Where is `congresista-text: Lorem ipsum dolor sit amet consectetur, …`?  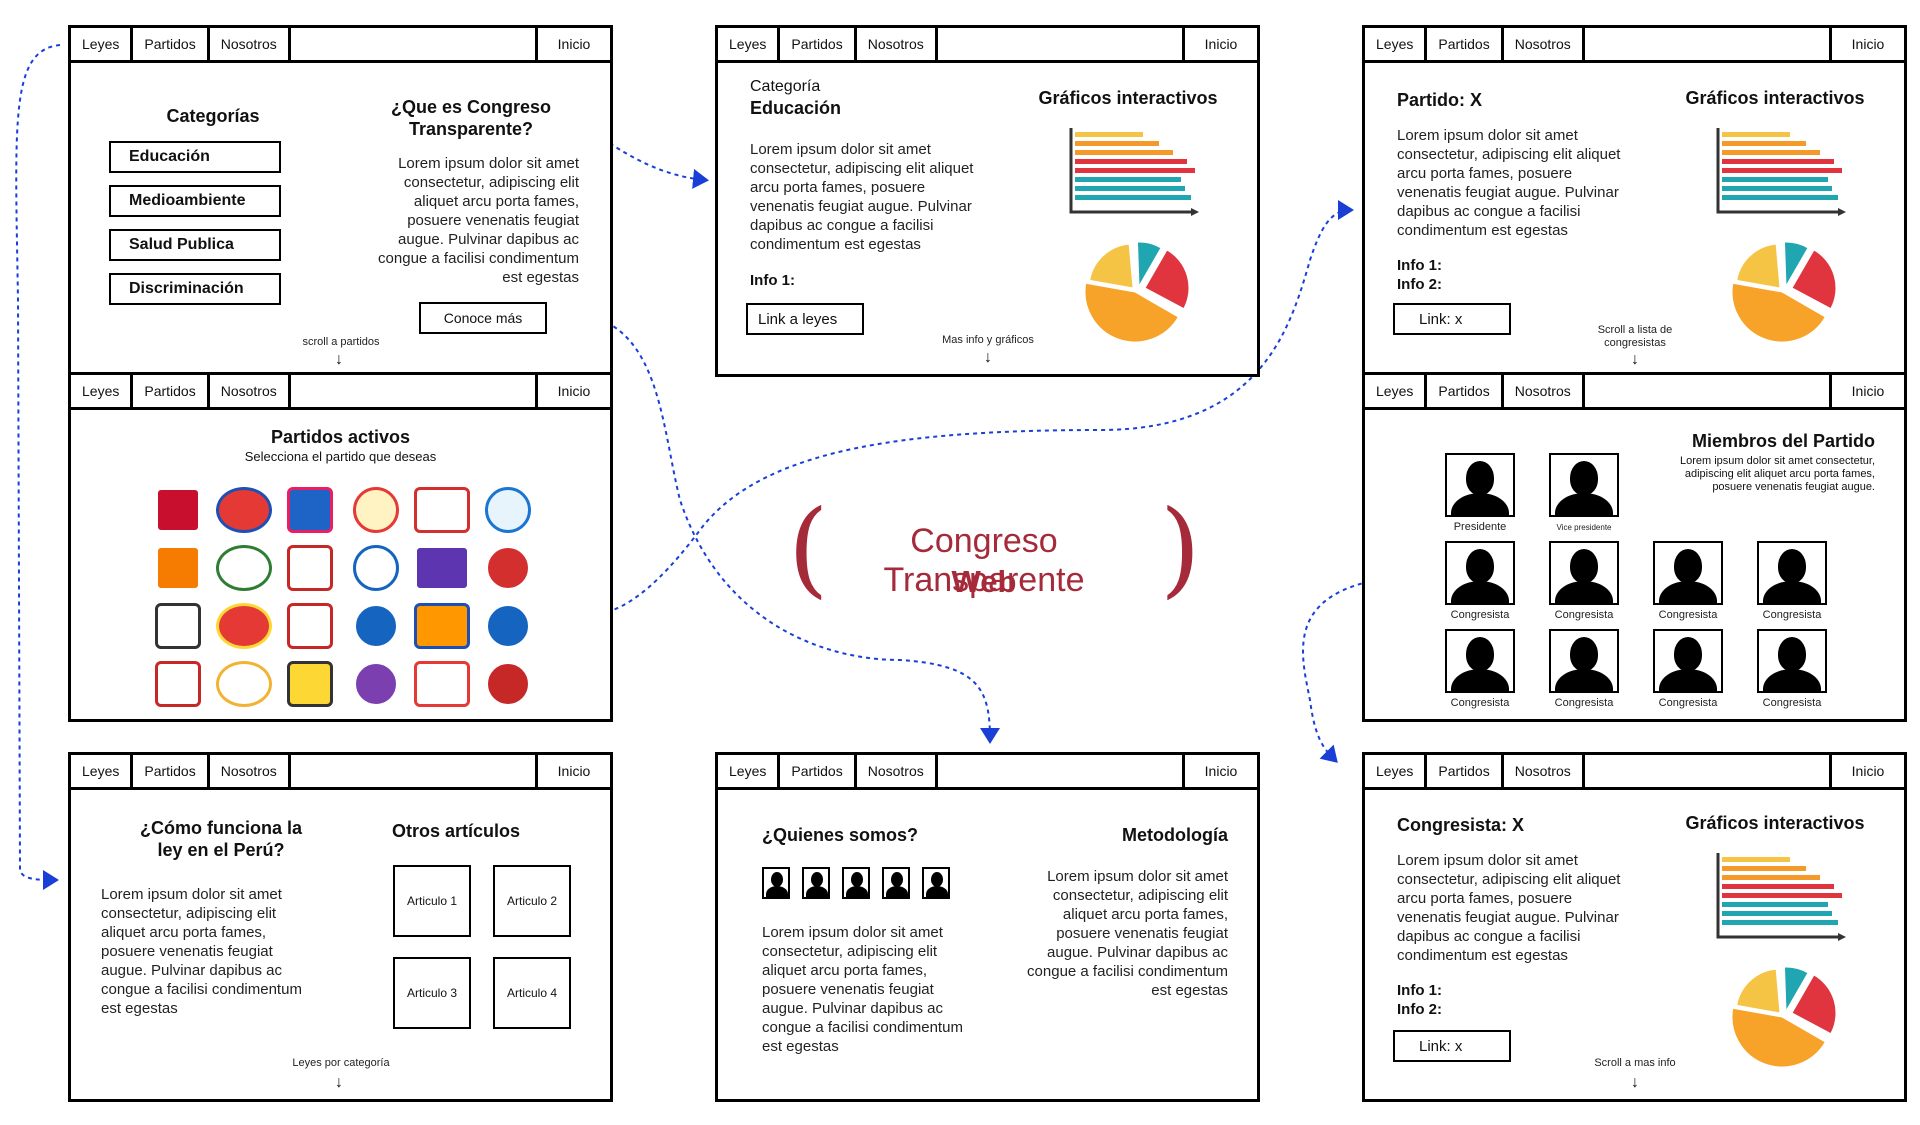 congresista-text: Lorem ipsum dolor sit amet consectetur, … is located at coordinates (1509, 908).